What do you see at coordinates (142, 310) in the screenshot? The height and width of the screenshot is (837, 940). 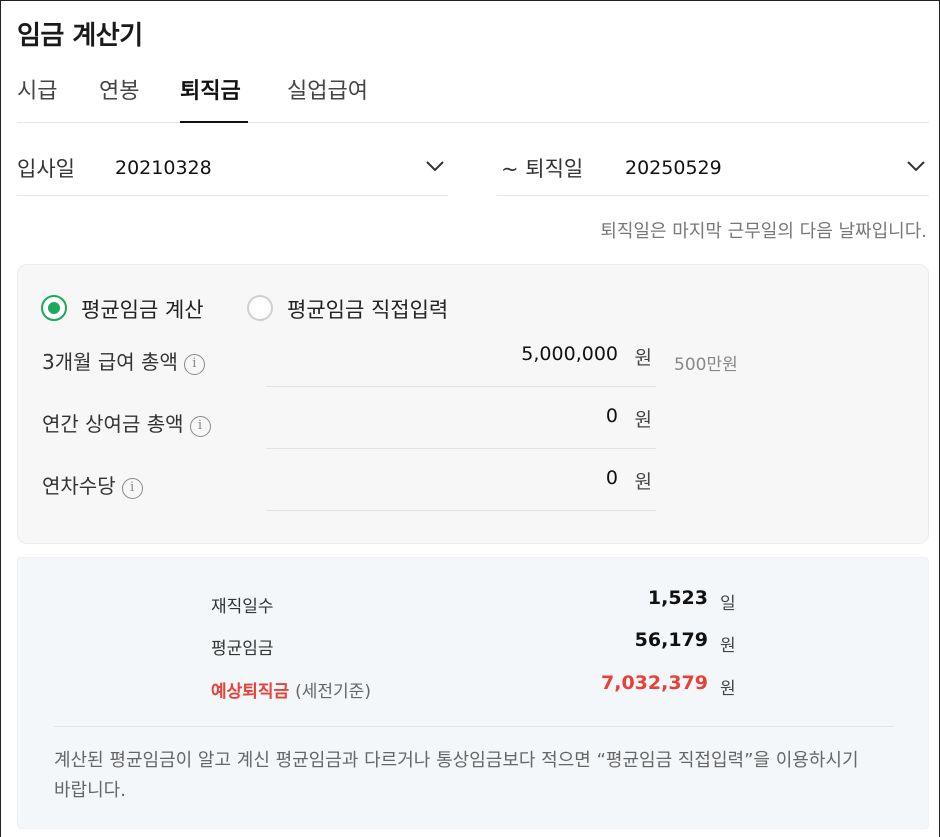 I see `radio-label: 평균임금 계산` at bounding box center [142, 310].